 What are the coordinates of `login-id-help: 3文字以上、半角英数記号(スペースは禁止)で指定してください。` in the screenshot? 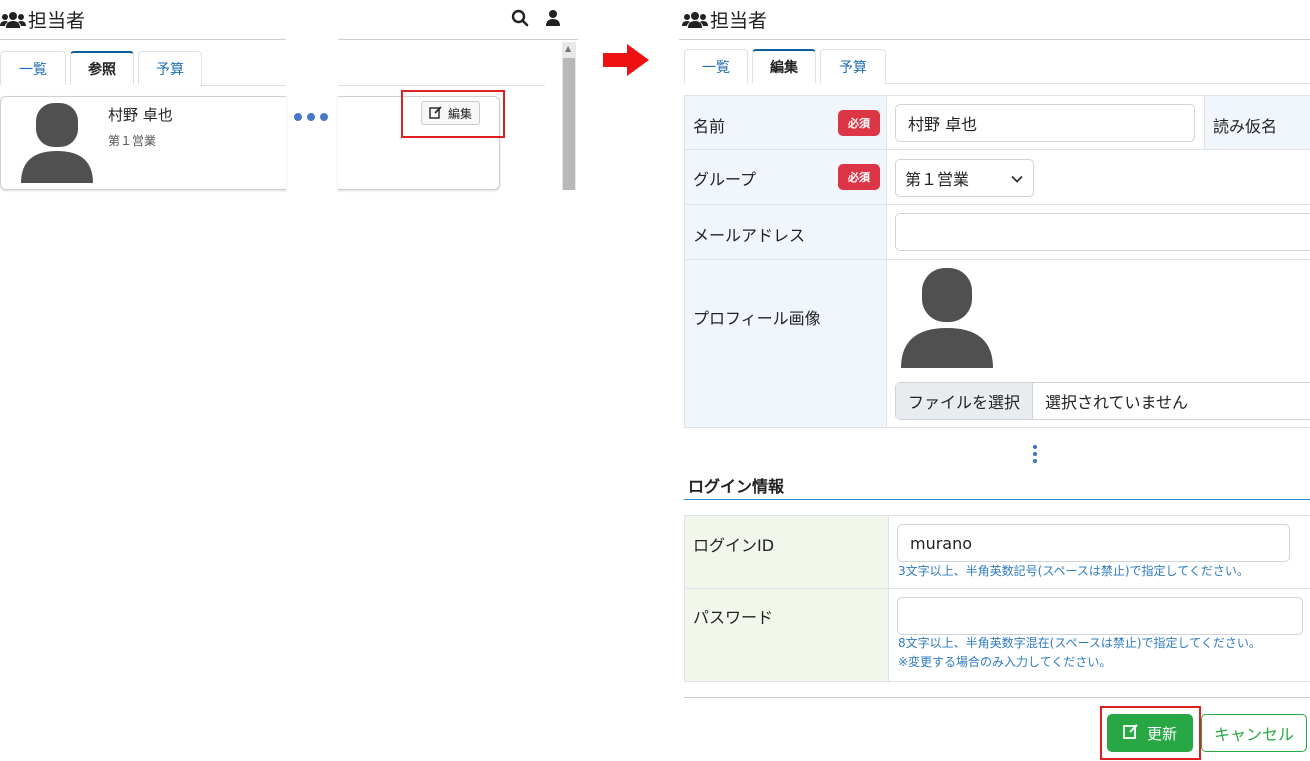 It's located at (1073, 571).